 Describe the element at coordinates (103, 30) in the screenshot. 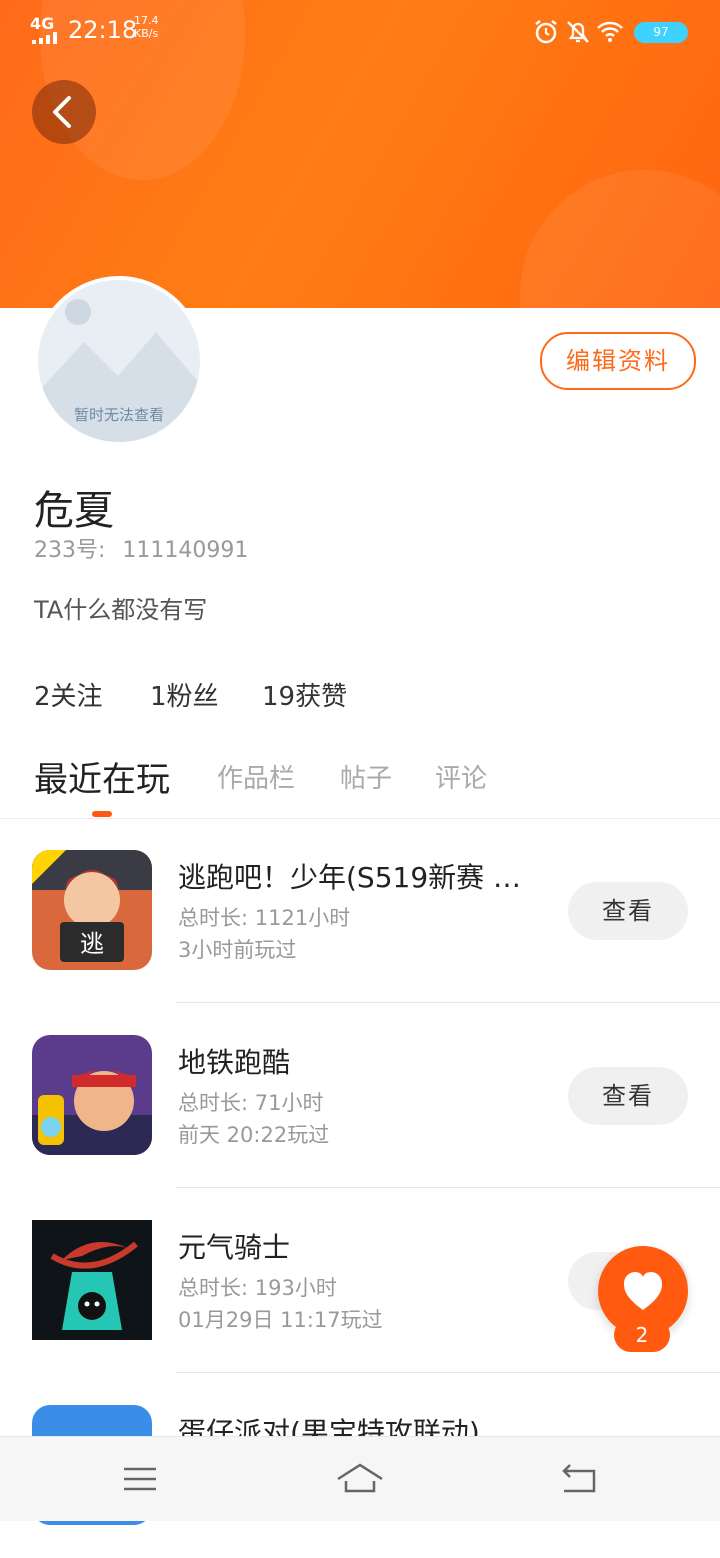

I see `status-time: 22:18` at that location.